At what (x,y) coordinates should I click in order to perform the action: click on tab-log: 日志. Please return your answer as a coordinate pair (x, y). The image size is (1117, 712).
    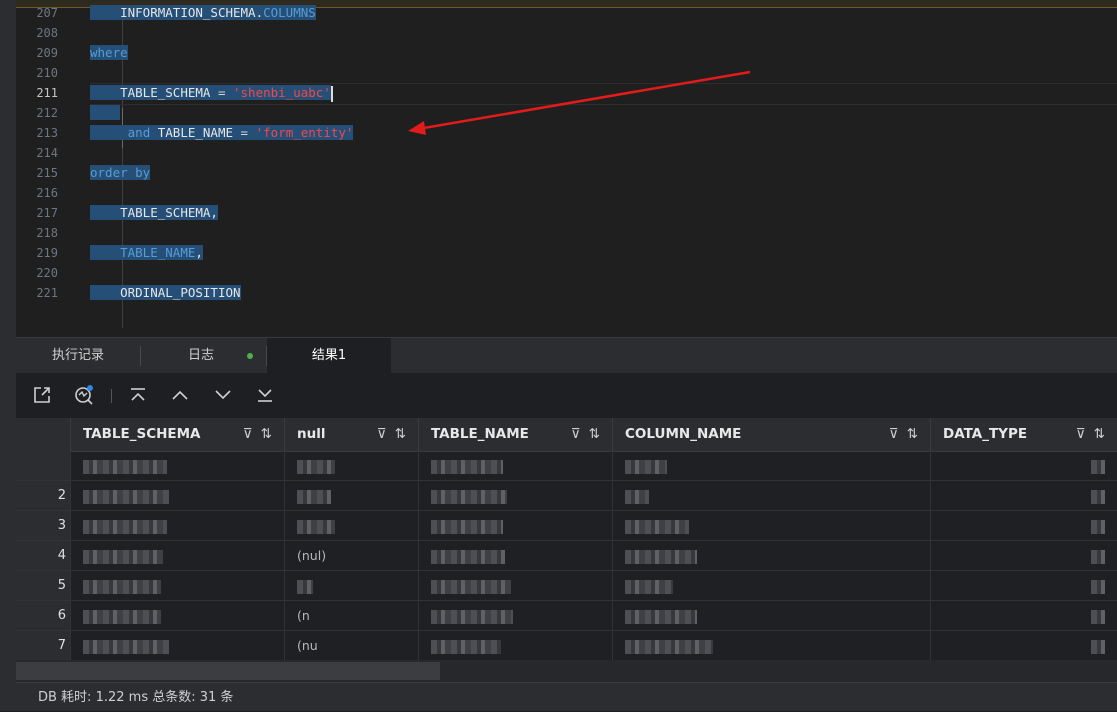
    Looking at the image, I should click on (203, 356).